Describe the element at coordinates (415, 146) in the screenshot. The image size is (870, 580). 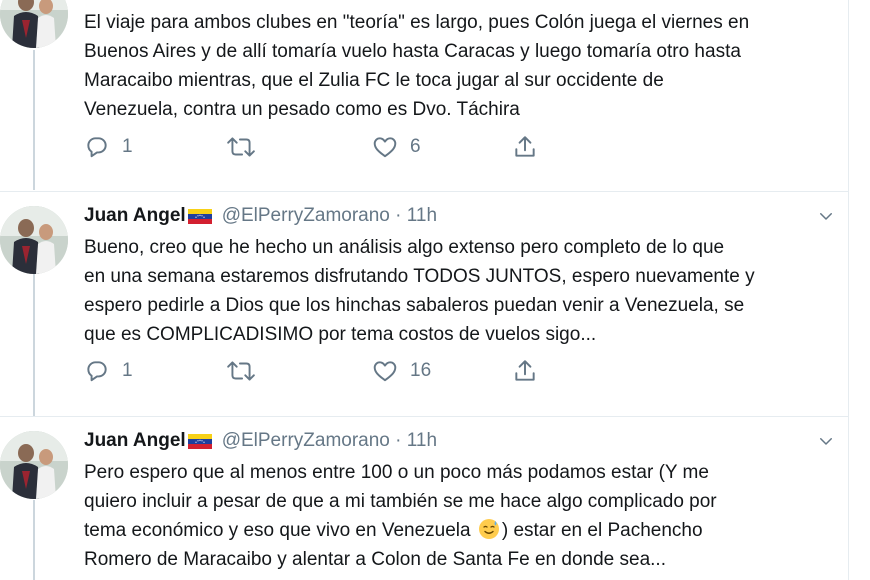
I see `like-count: 6` at that location.